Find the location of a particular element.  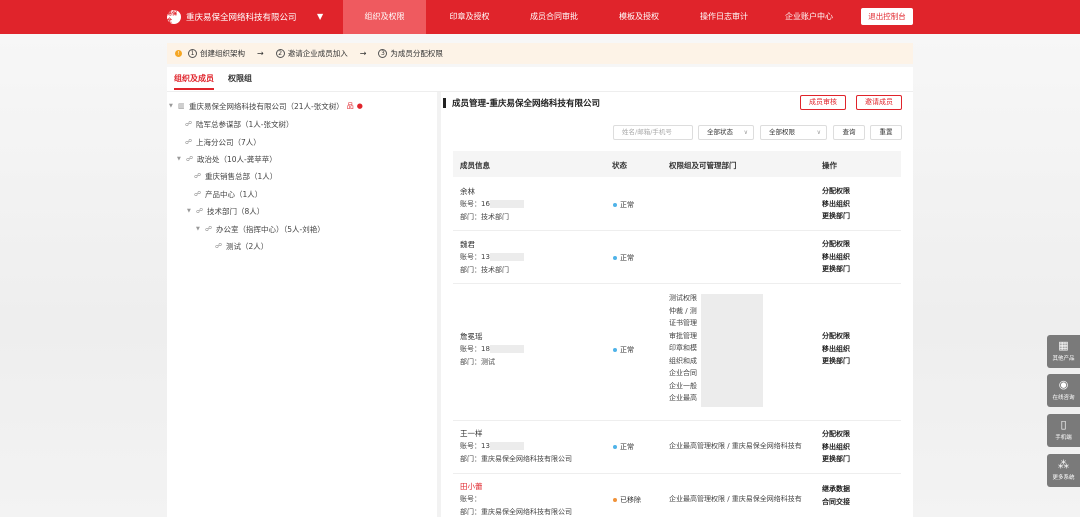

more-systems-button: ⁂ 更多系统 is located at coordinates (1063, 470).